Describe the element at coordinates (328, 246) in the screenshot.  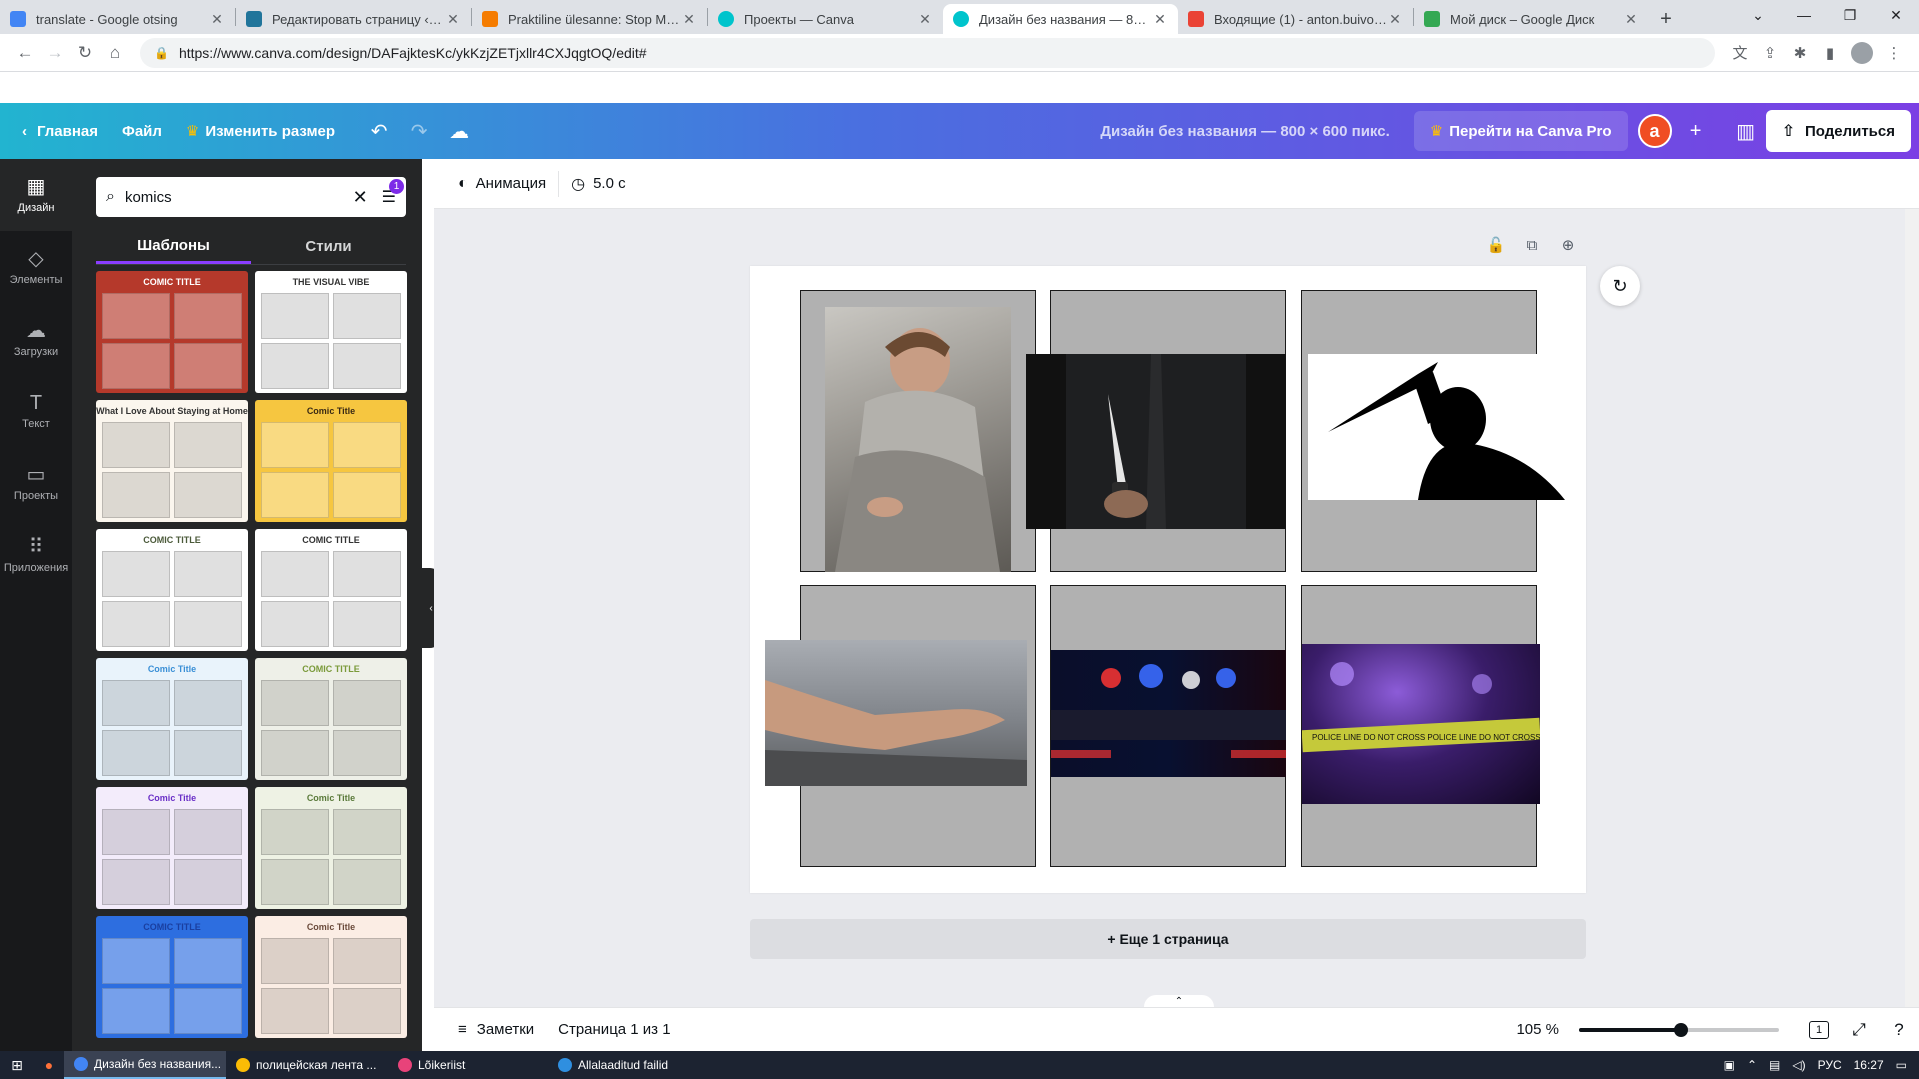
I see `tab-styles: Стили` at that location.